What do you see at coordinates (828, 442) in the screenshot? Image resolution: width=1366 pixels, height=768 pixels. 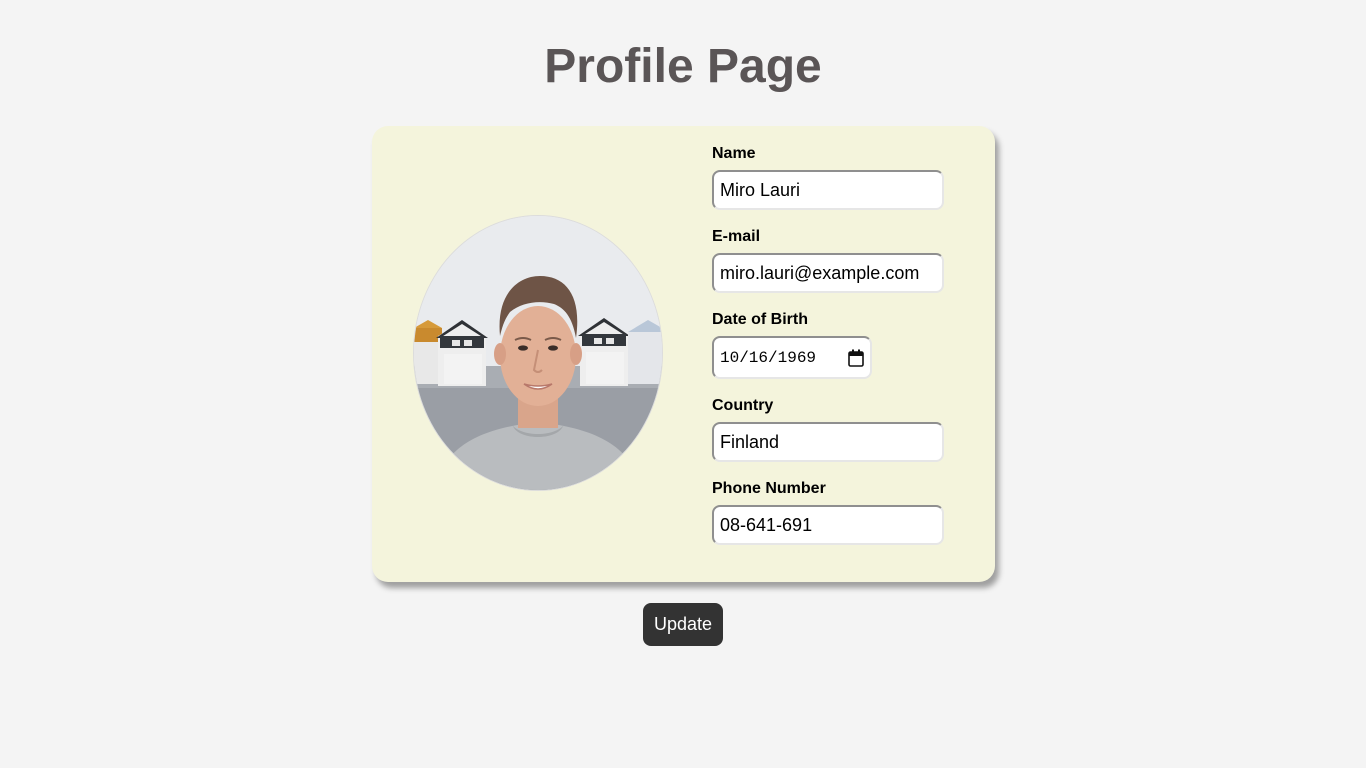 I see `country-field` at bounding box center [828, 442].